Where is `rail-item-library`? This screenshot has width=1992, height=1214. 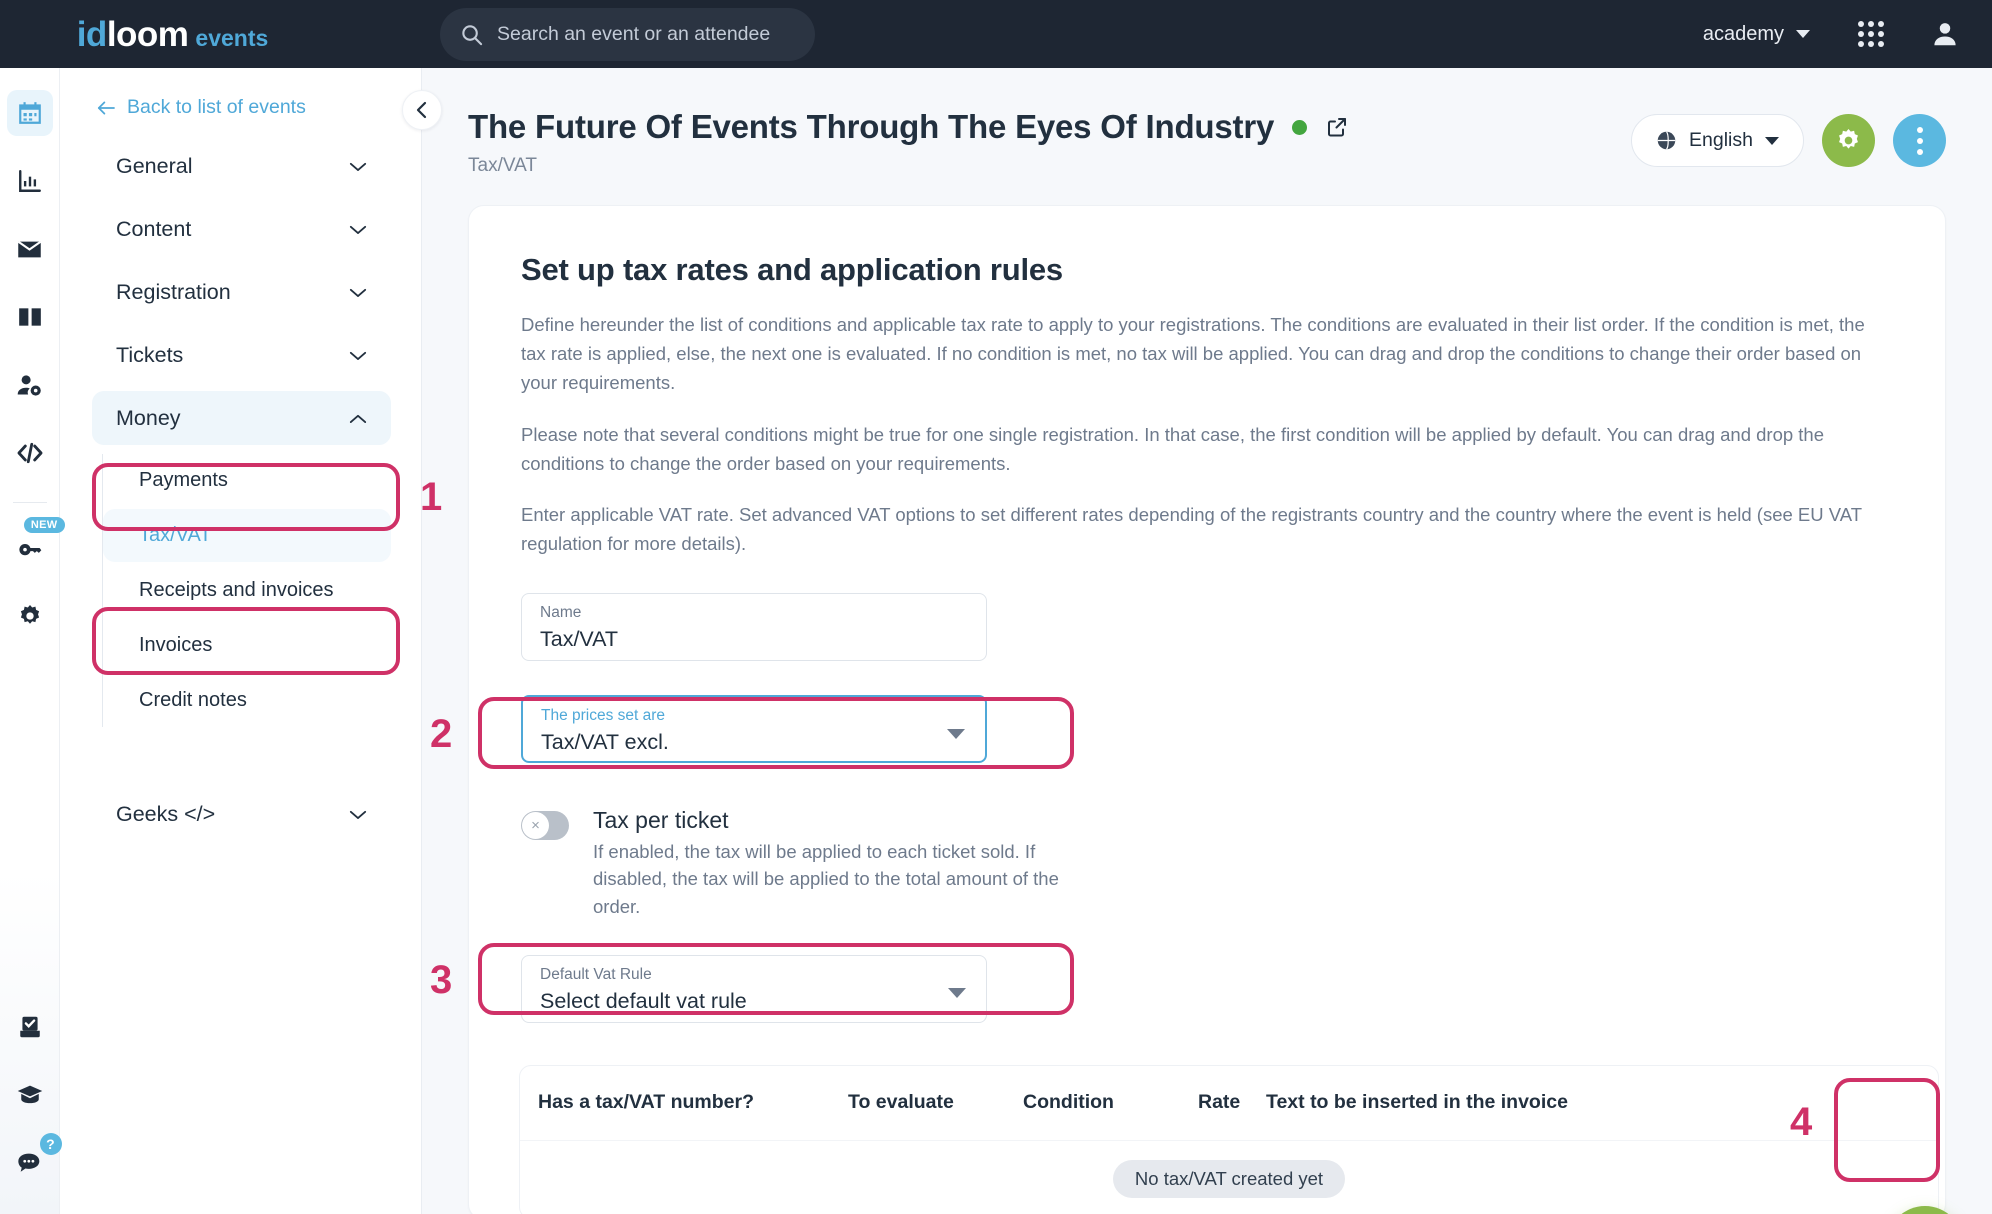
rail-item-library is located at coordinates (30, 317).